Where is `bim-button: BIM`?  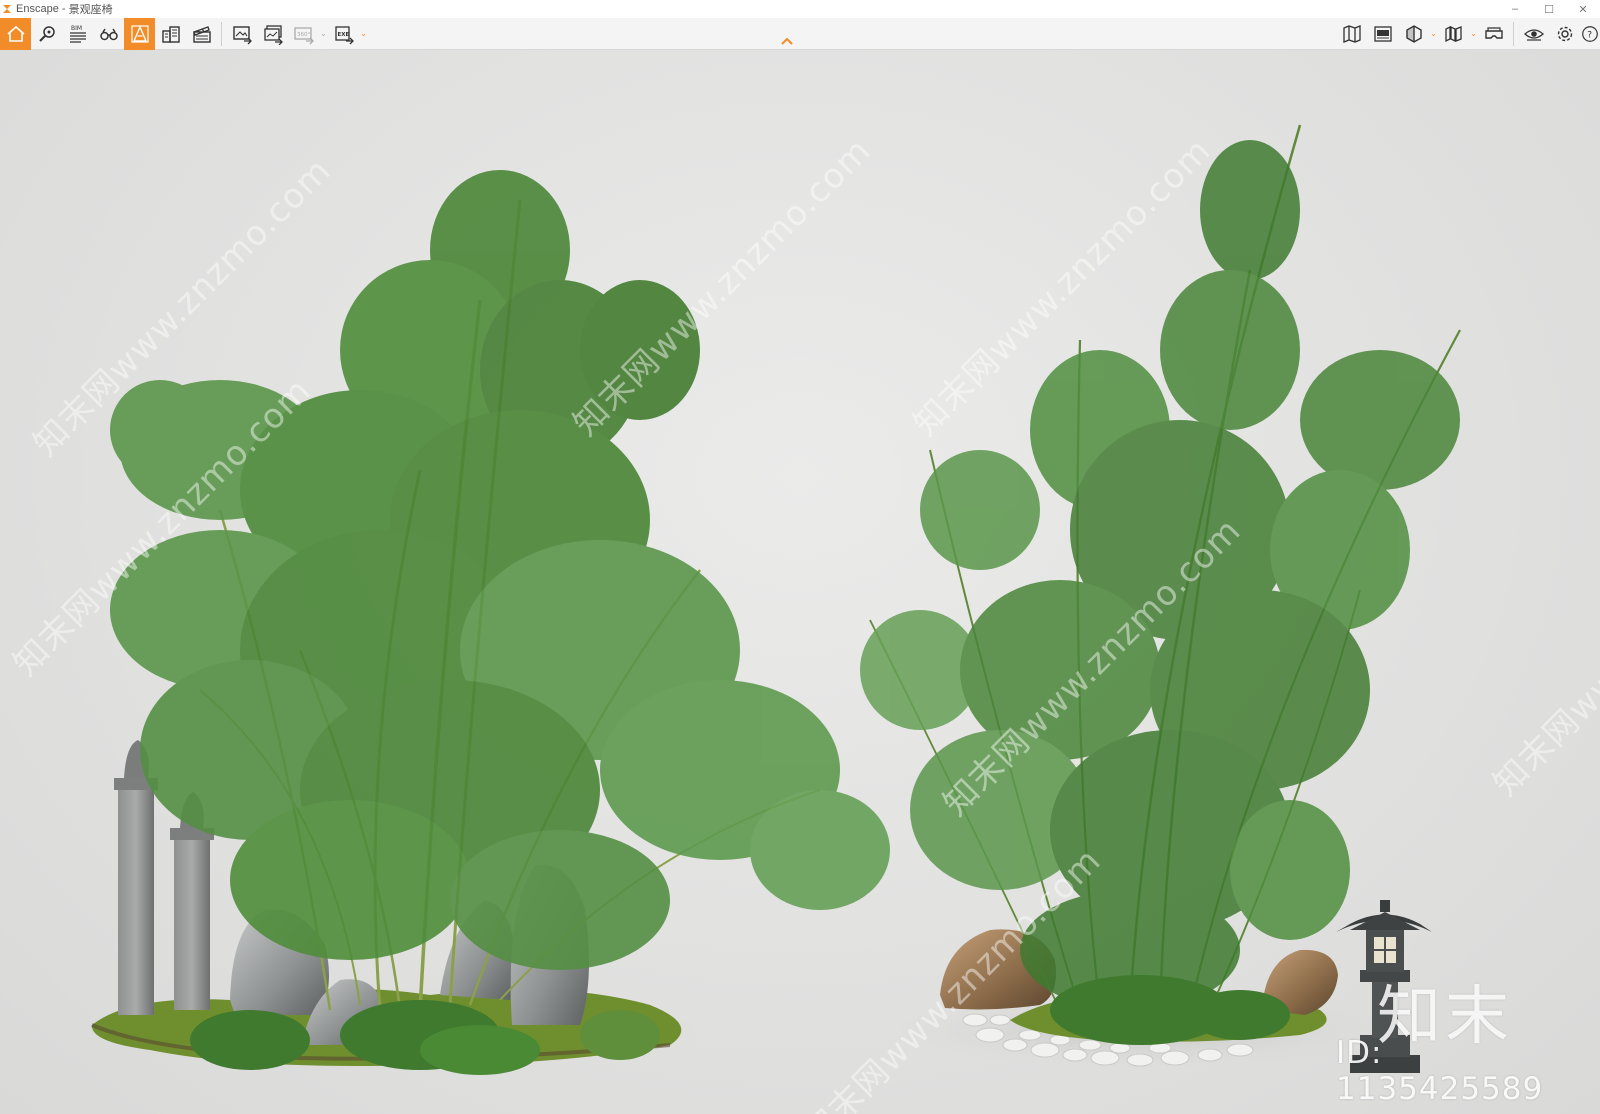 bim-button: BIM is located at coordinates (77, 34).